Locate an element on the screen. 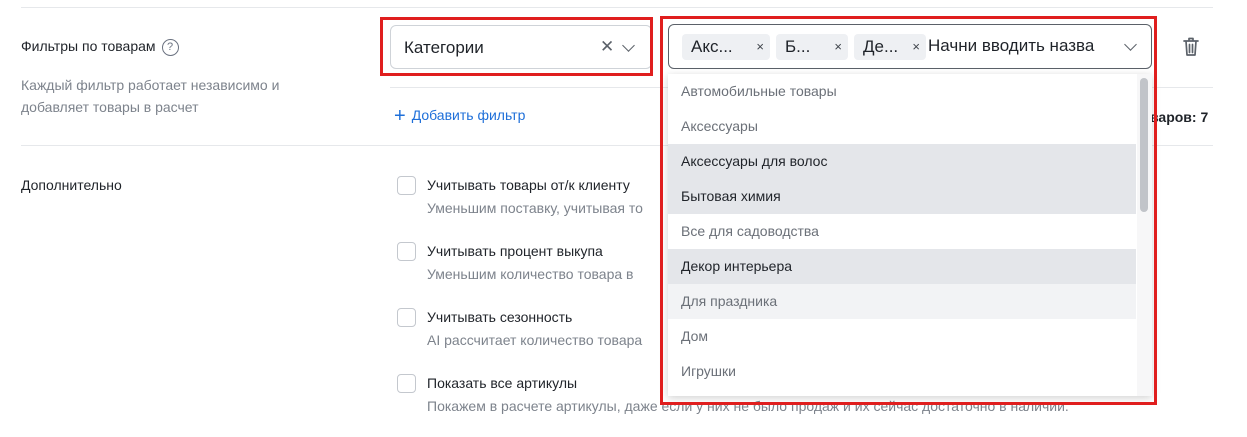 The image size is (1247, 437). plus-icon: + is located at coordinates (400, 116).